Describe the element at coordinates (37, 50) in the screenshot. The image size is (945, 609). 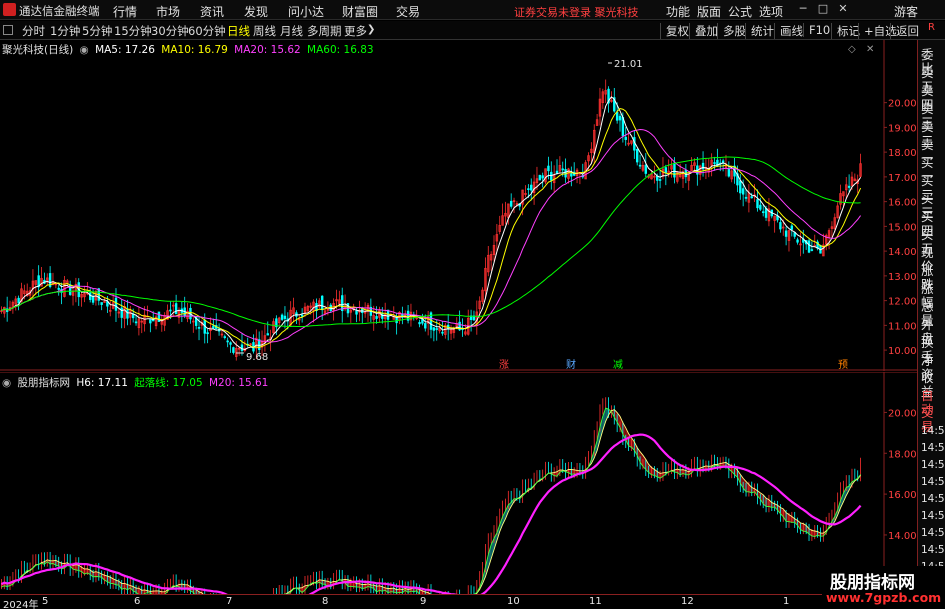
I see `stock-title: 聚光科技(日线)` at that location.